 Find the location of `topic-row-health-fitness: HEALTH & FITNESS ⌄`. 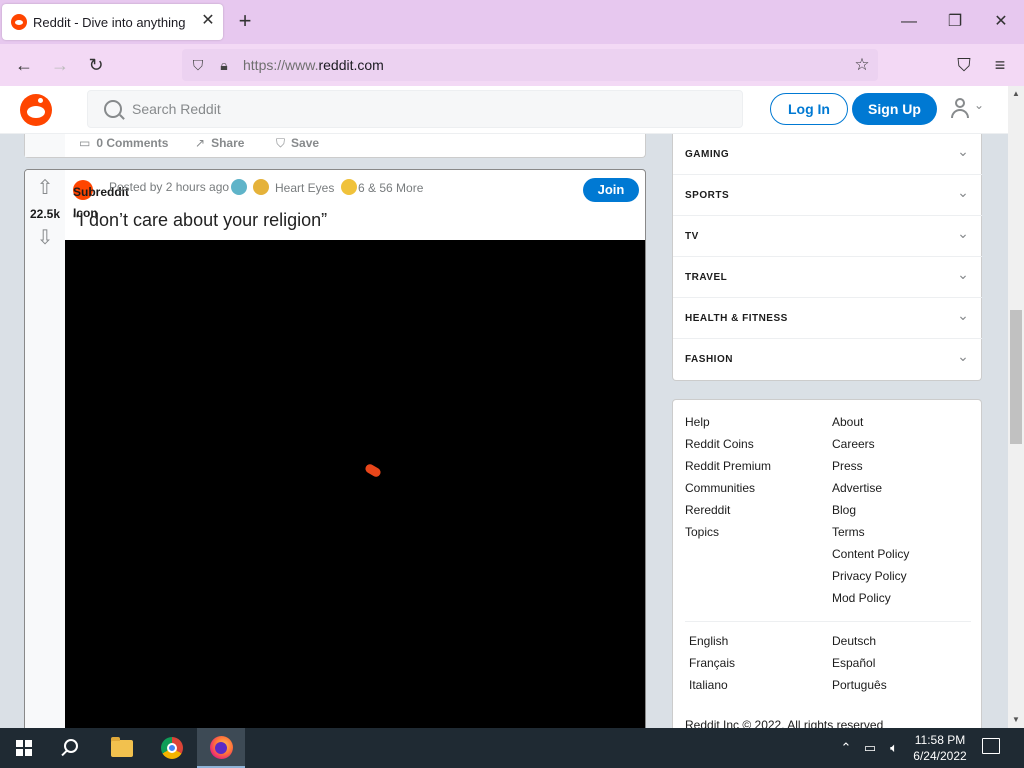

topic-row-health-fitness: HEALTH & FITNESS ⌄ is located at coordinates (827, 318).